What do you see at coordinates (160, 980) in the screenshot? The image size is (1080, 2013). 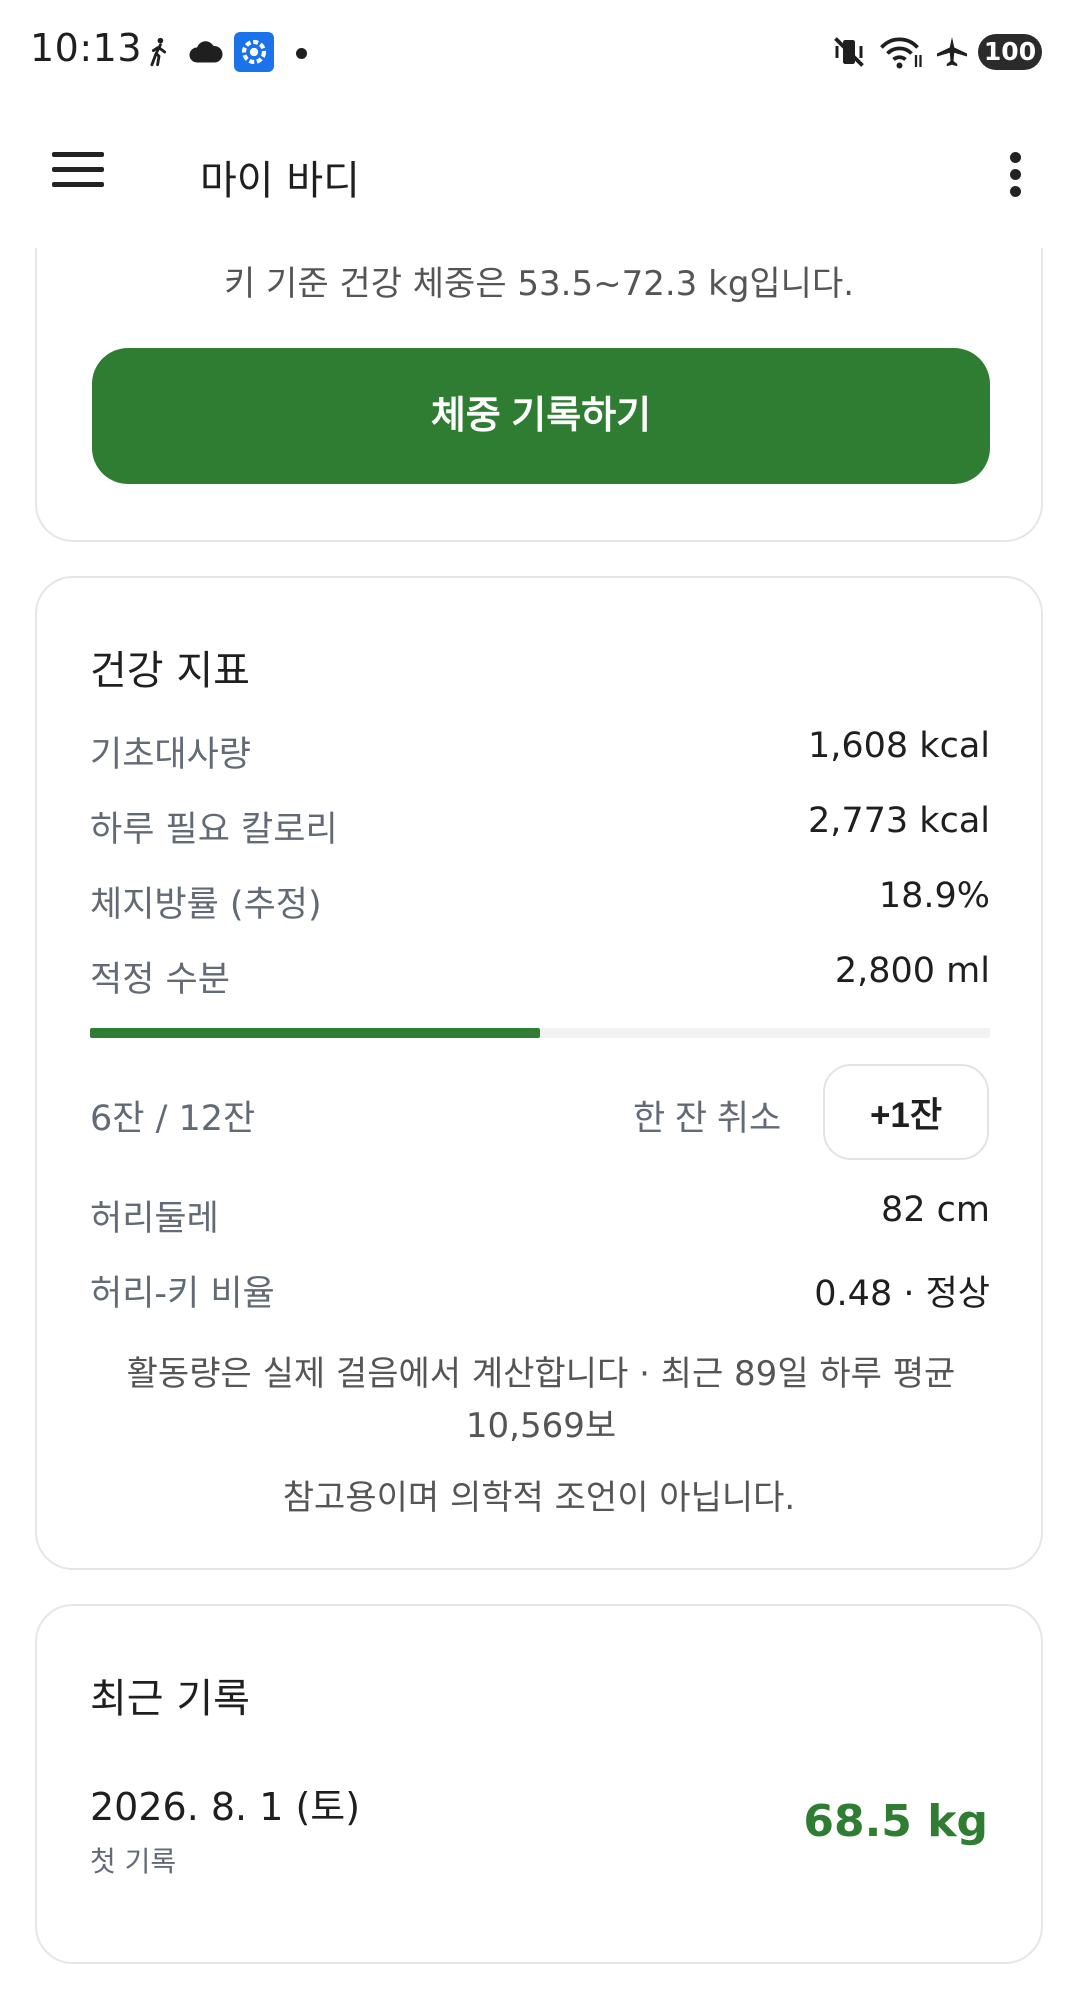 I see `metric-label: 적정 수분` at bounding box center [160, 980].